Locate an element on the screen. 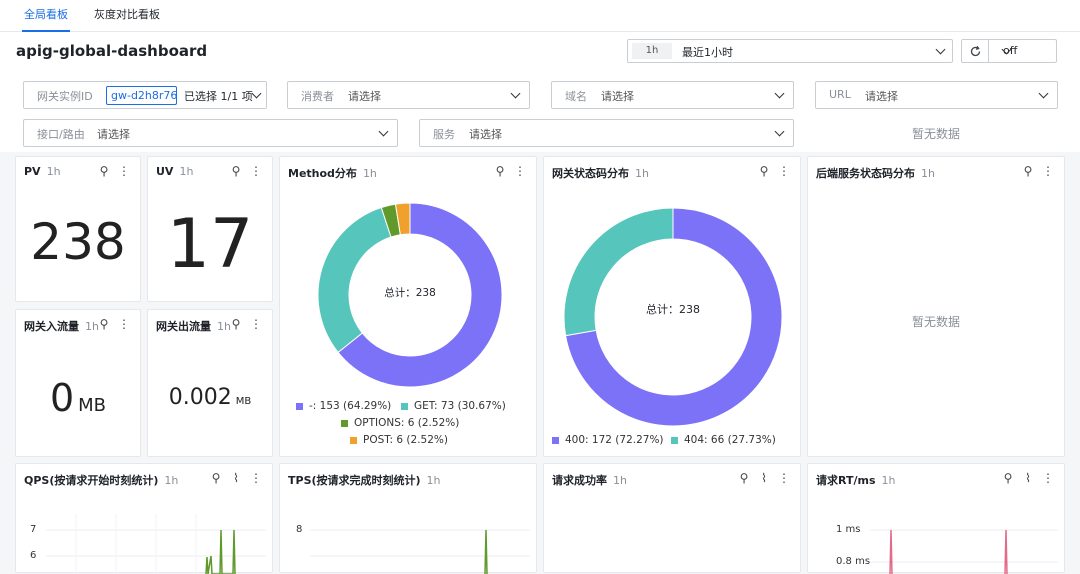 The height and width of the screenshot is (574, 1080). pv-title: PV 1h is located at coordinates (42, 171).